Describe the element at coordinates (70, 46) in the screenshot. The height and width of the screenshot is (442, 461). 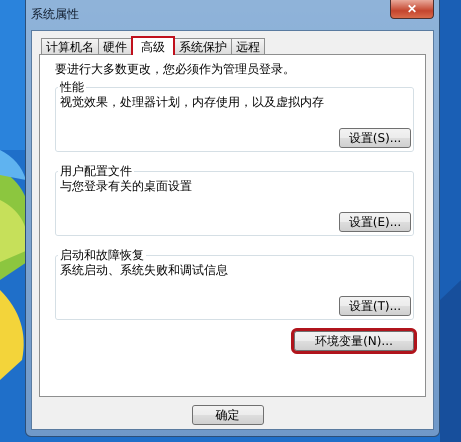
I see `tab: 计算机名` at that location.